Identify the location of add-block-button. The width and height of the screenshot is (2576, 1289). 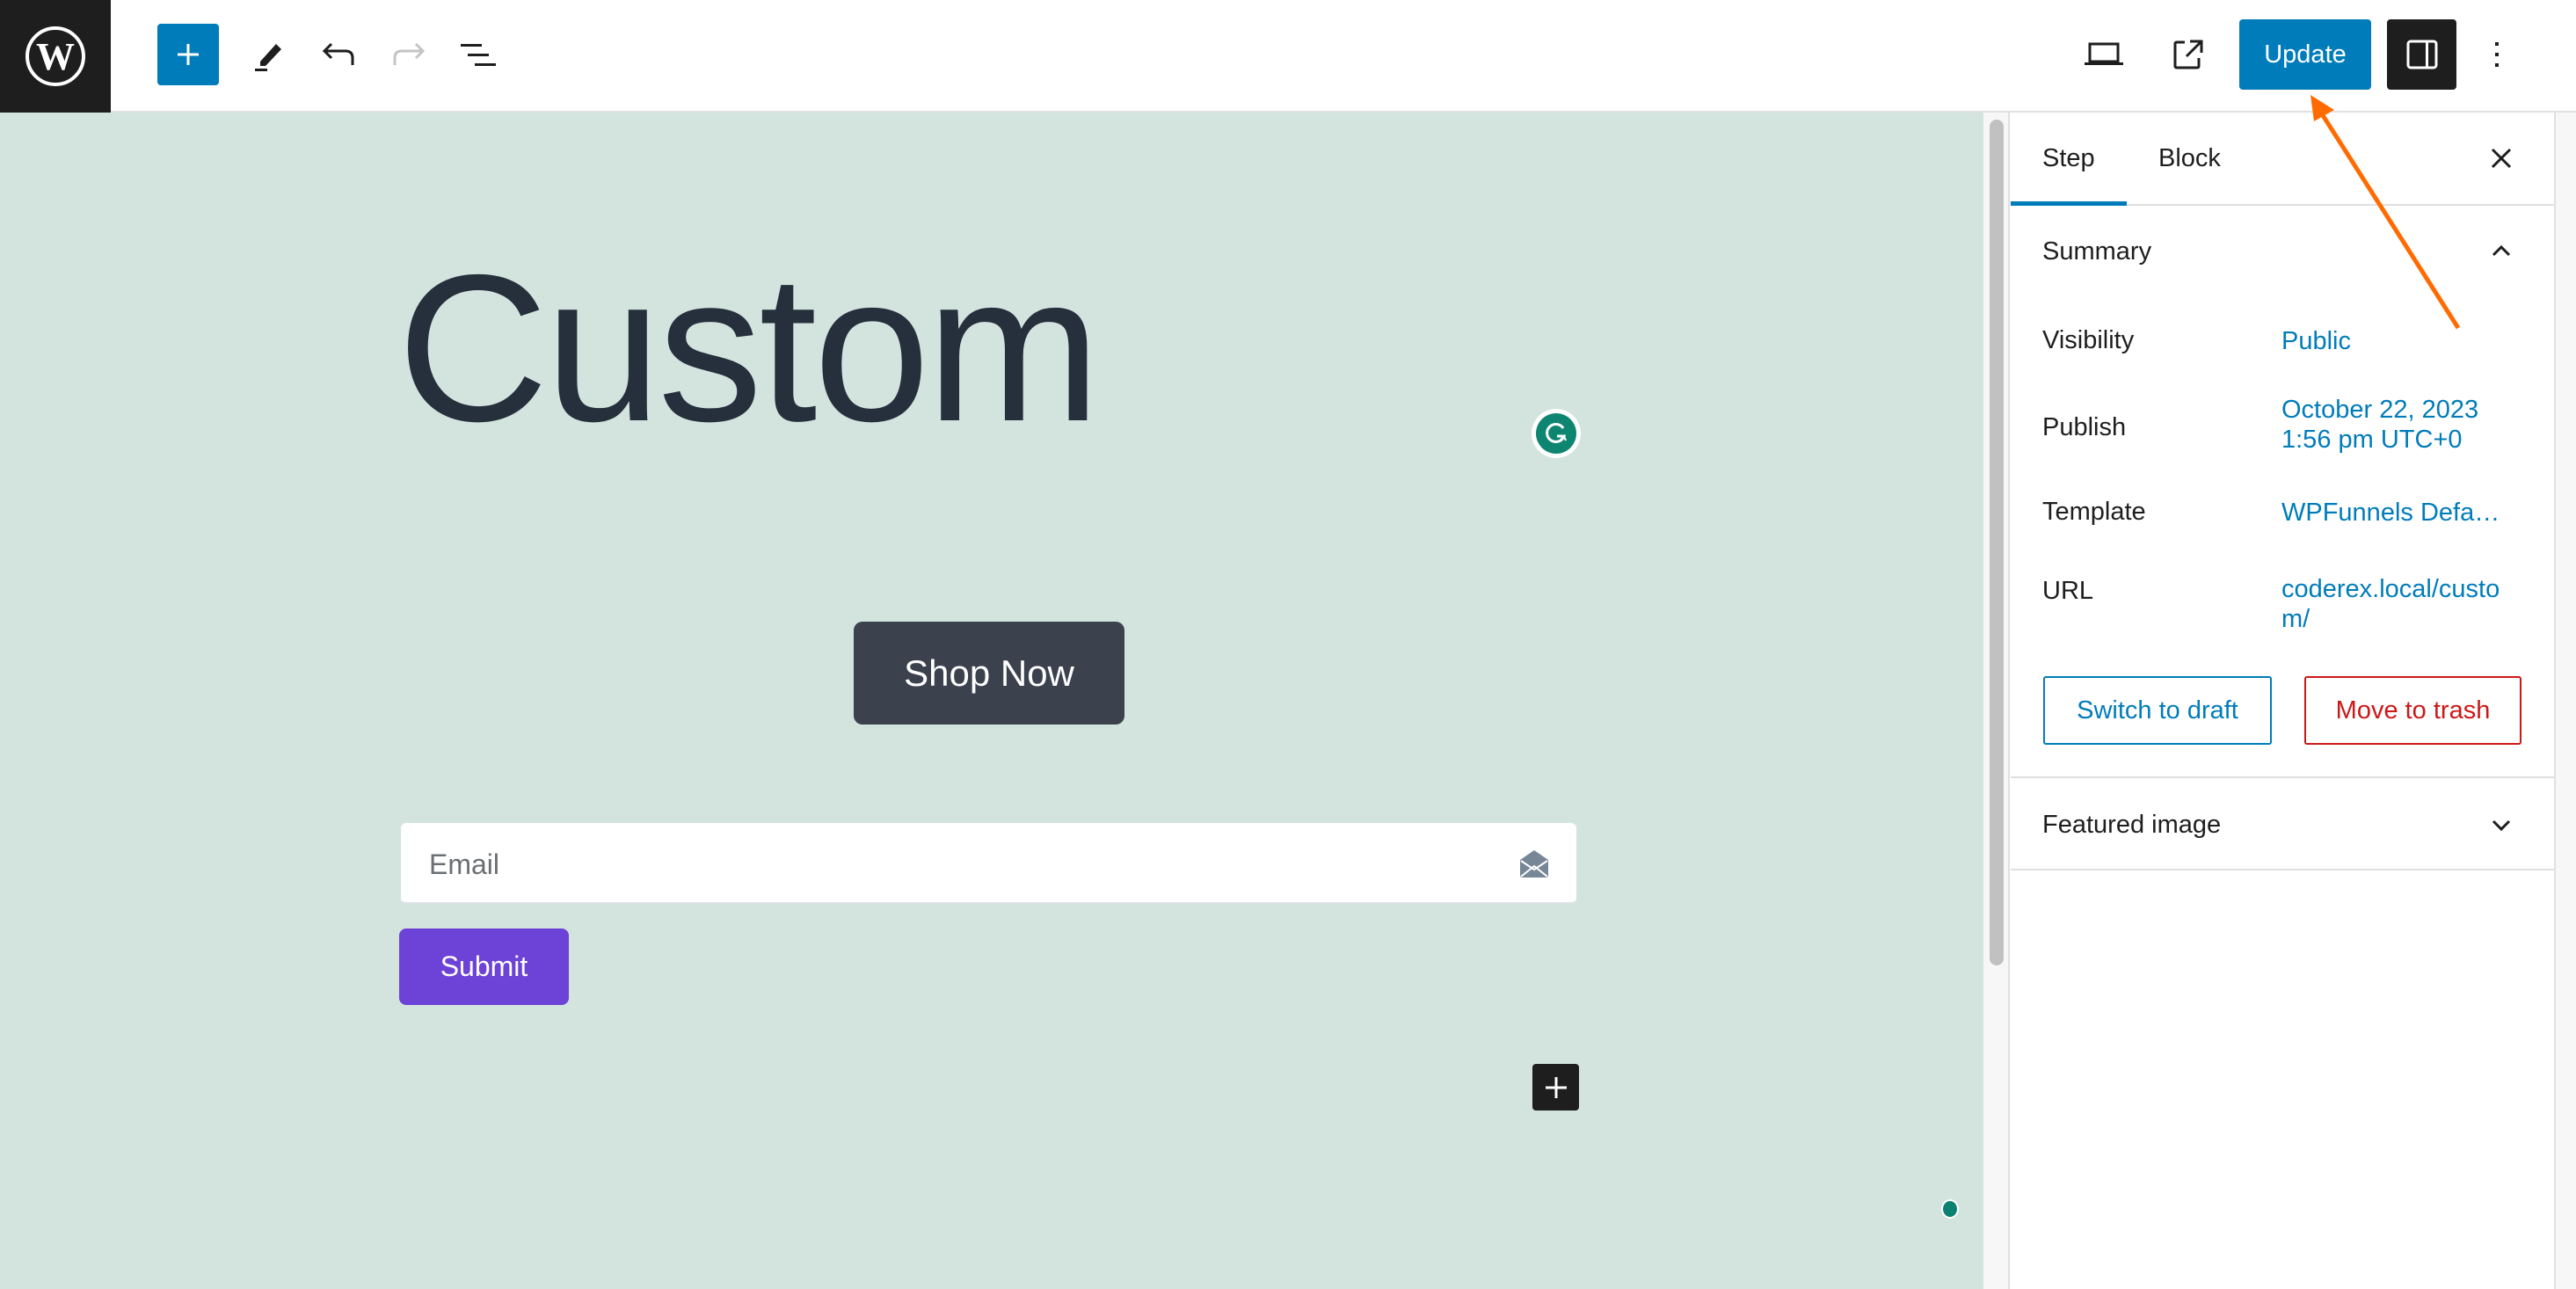
(188, 54).